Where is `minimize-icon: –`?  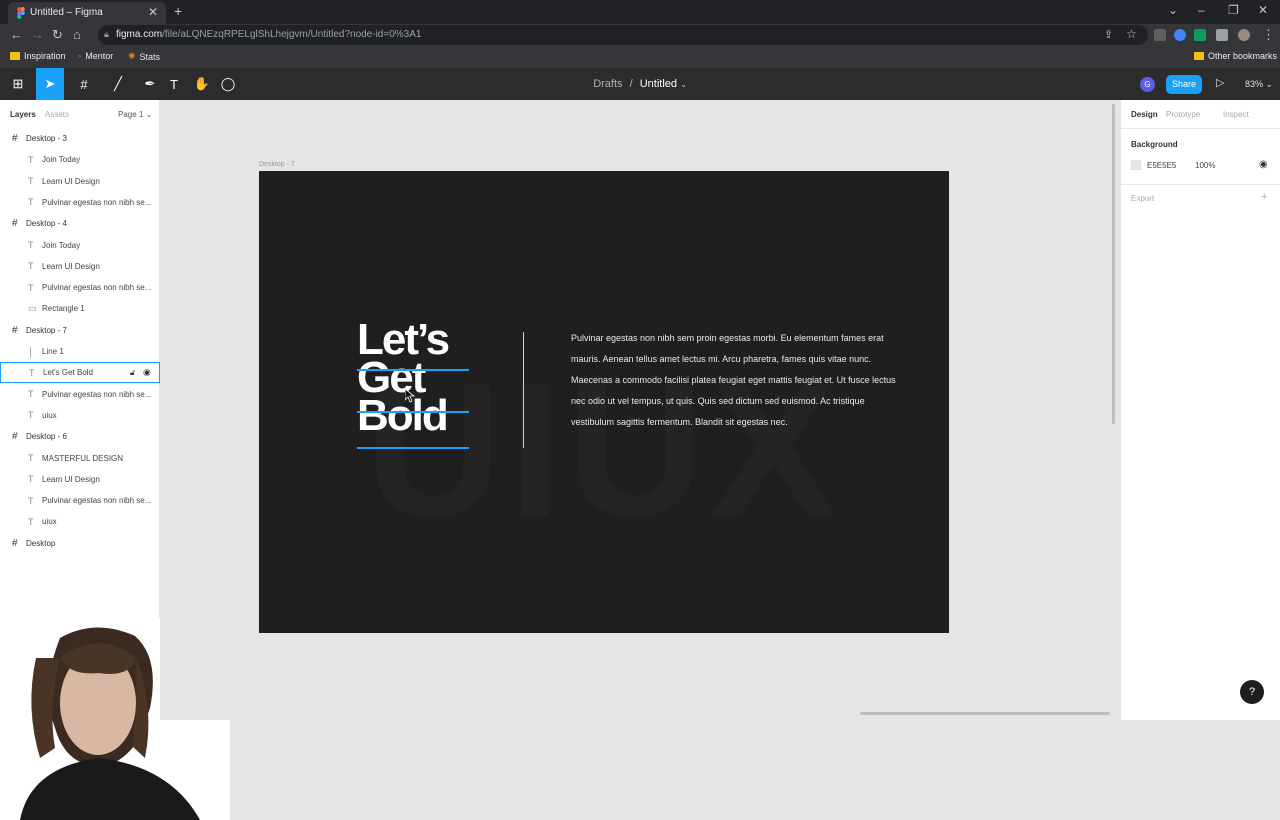 minimize-icon: – is located at coordinates (1201, 10).